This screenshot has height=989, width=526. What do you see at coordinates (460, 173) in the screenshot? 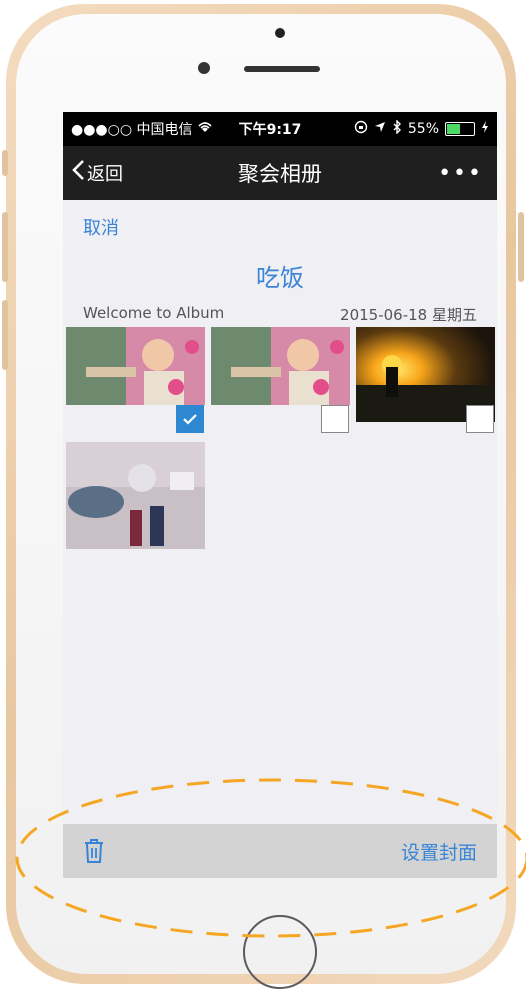
I see `more-options-button: •••` at bounding box center [460, 173].